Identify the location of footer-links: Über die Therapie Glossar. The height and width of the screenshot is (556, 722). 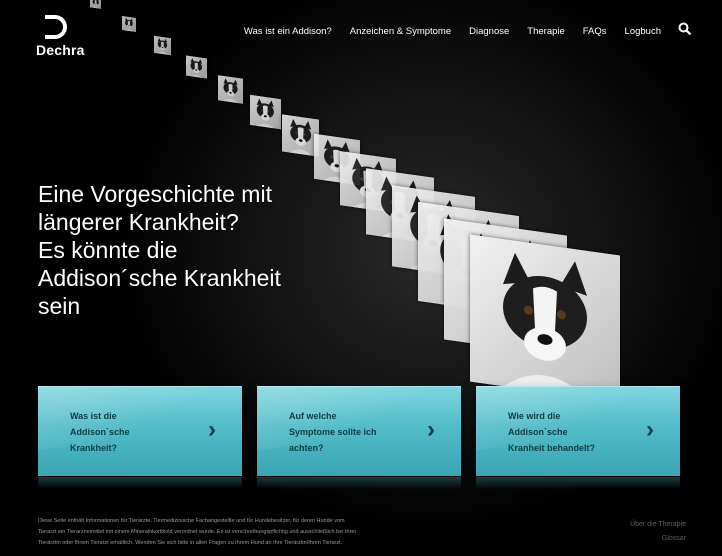
(658, 532).